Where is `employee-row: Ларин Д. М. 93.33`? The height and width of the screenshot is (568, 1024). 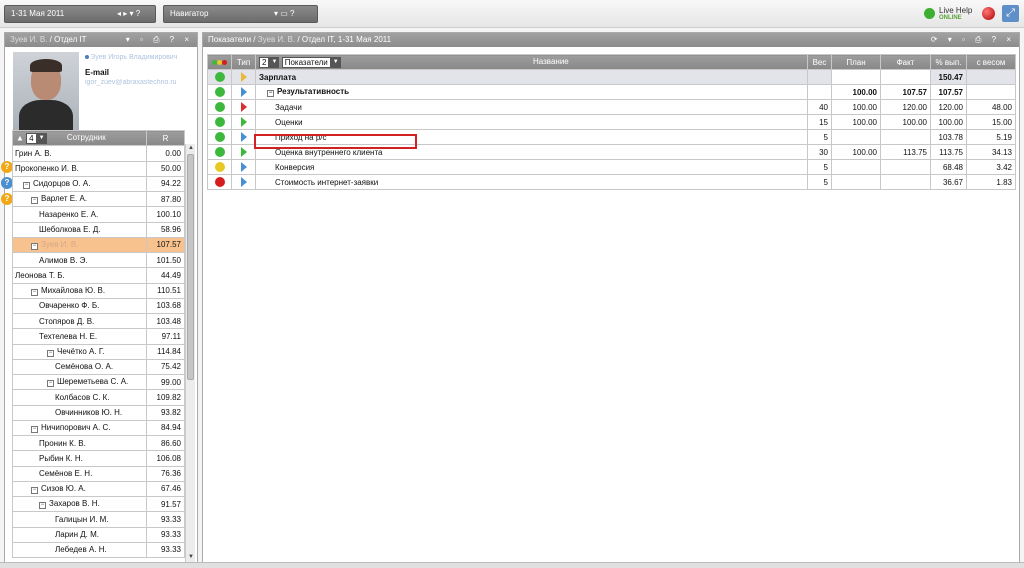 employee-row: Ларин Д. М. 93.33 is located at coordinates (98, 534).